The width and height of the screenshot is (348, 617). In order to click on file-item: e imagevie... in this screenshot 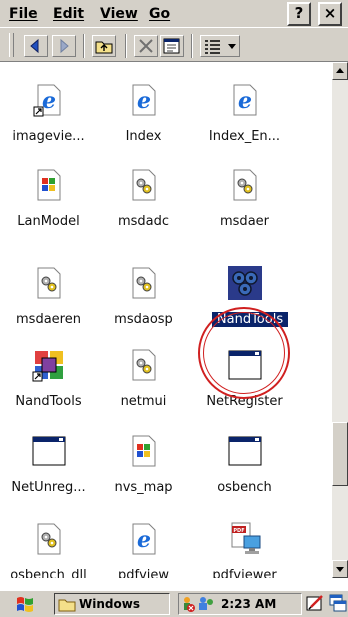, I will do `click(48, 126)`.